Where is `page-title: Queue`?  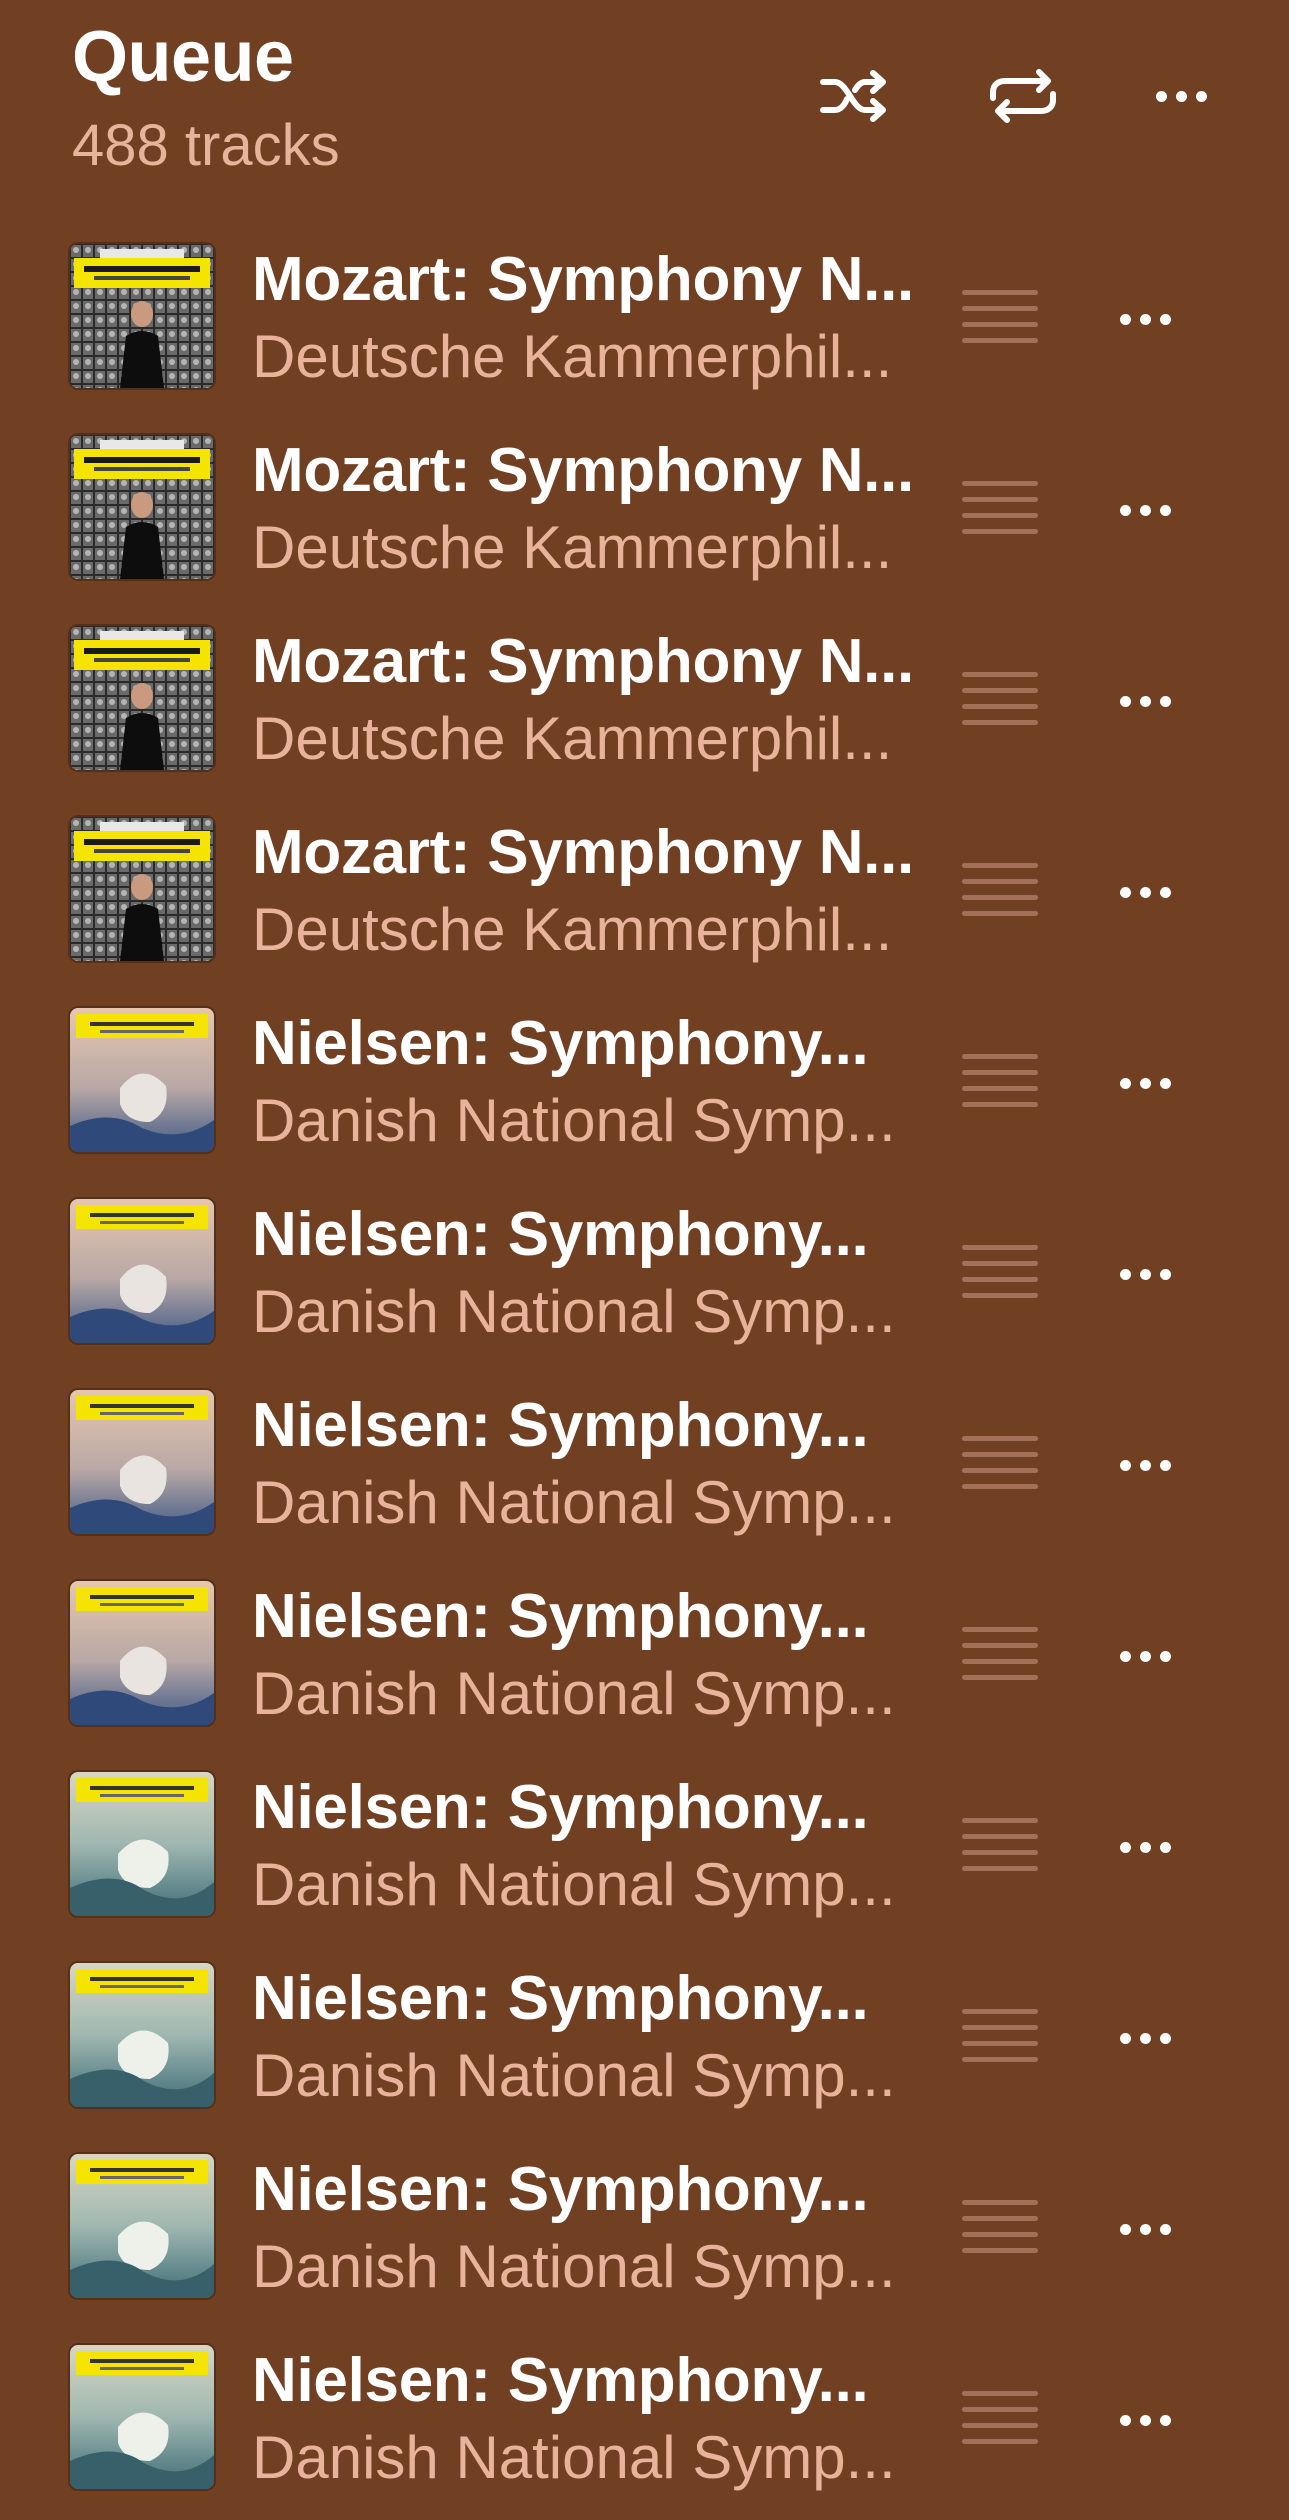 page-title: Queue is located at coordinates (183, 57).